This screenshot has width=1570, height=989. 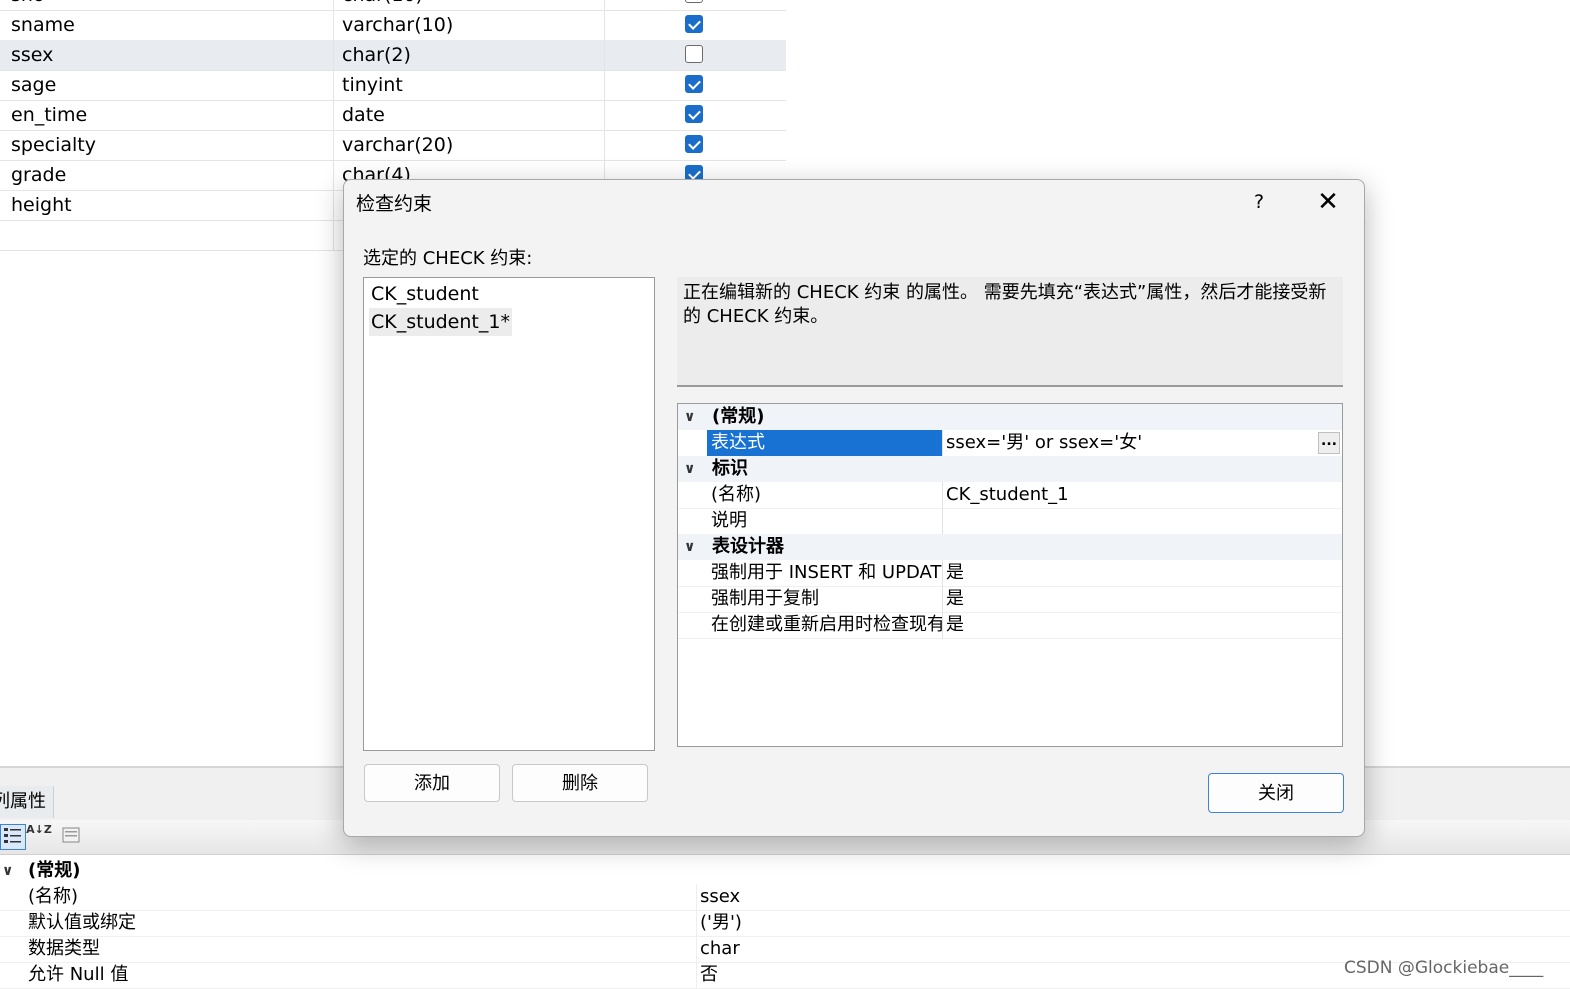 What do you see at coordinates (167, 25) in the screenshot?
I see `column-name-cell: sname` at bounding box center [167, 25].